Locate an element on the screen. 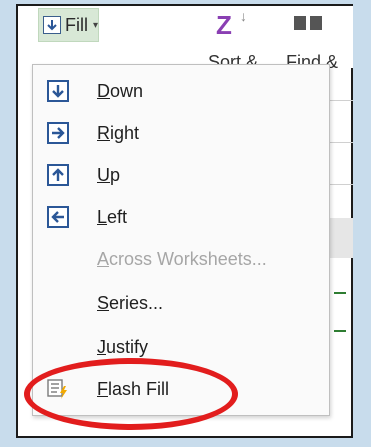 The width and height of the screenshot is (371, 447). fill-button-label: Fill is located at coordinates (76, 24).